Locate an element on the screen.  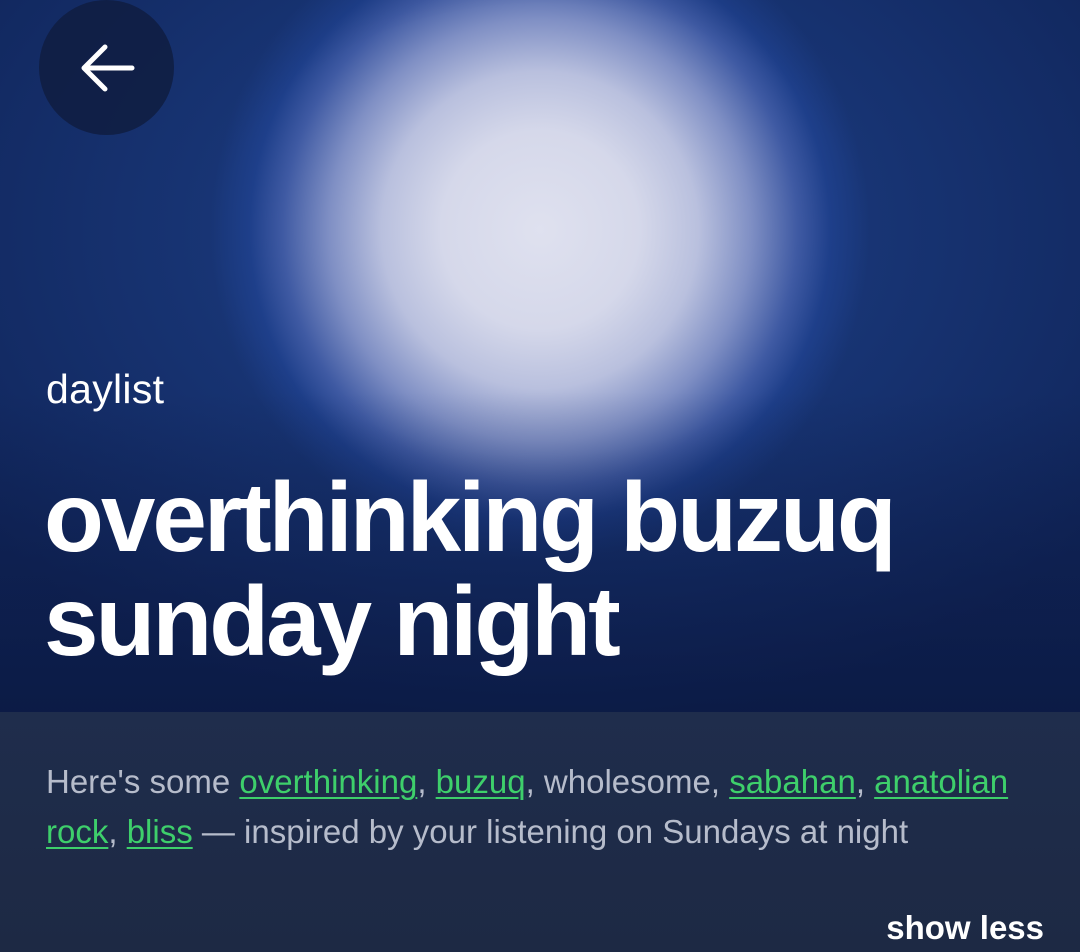
tag-link-buzuq: buzuq is located at coordinates (481, 781).